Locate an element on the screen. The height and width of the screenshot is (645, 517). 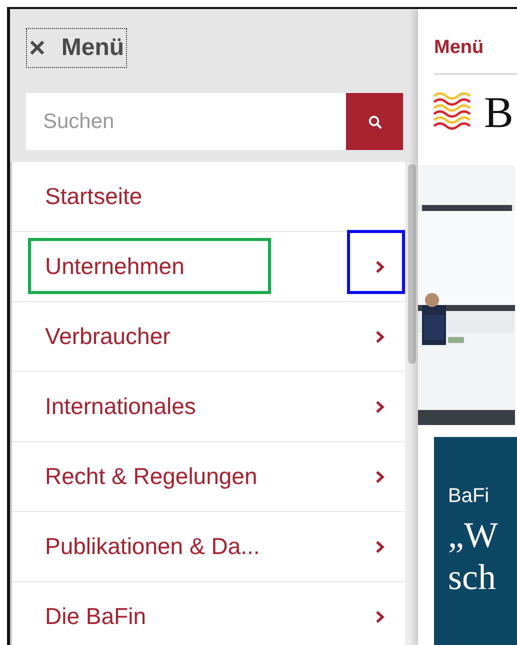
teaser-headline: „W is located at coordinates (473, 535).